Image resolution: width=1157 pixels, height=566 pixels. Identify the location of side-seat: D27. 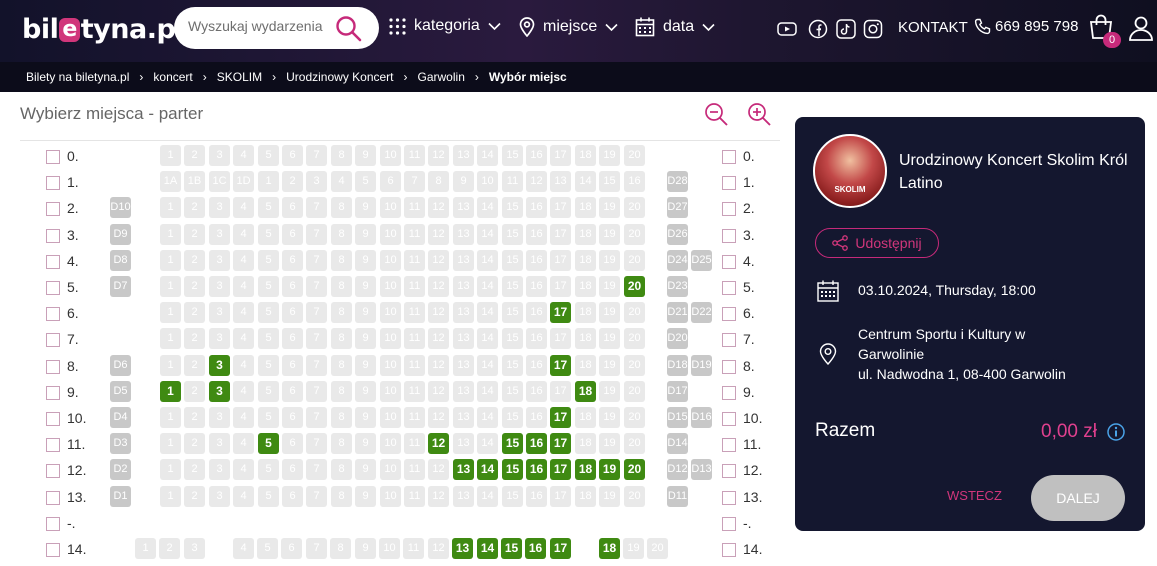
(677, 207).